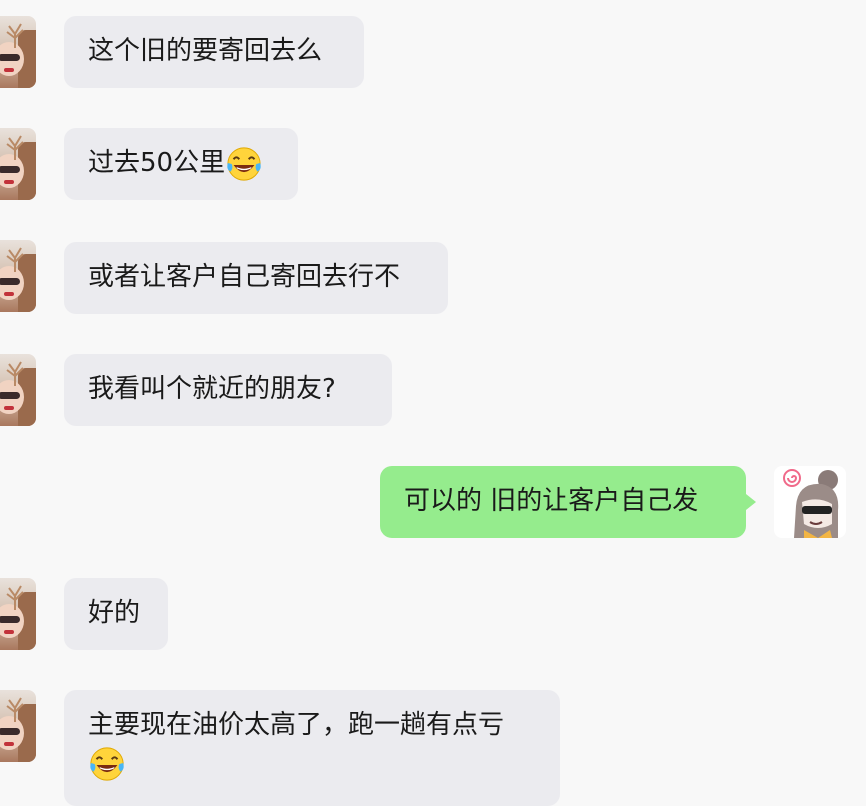 The image size is (866, 806). What do you see at coordinates (551, 501) in the screenshot?
I see `message-text: 可以的 旧的让客户自己发` at bounding box center [551, 501].